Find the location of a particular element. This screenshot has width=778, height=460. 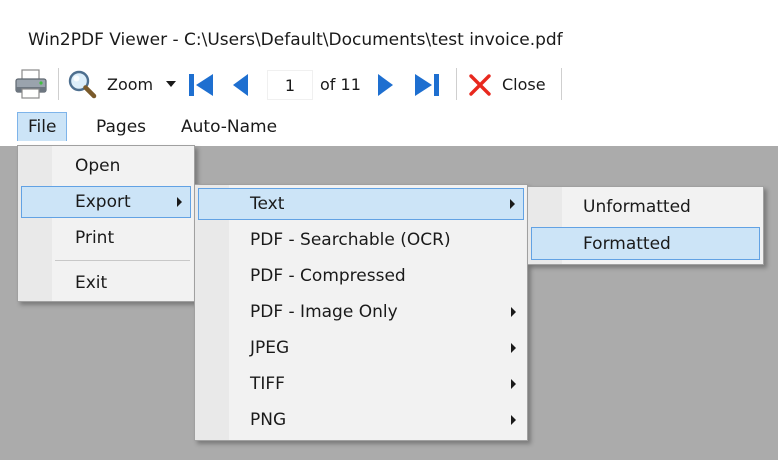

zoom-dropdown-button is located at coordinates (171, 84).